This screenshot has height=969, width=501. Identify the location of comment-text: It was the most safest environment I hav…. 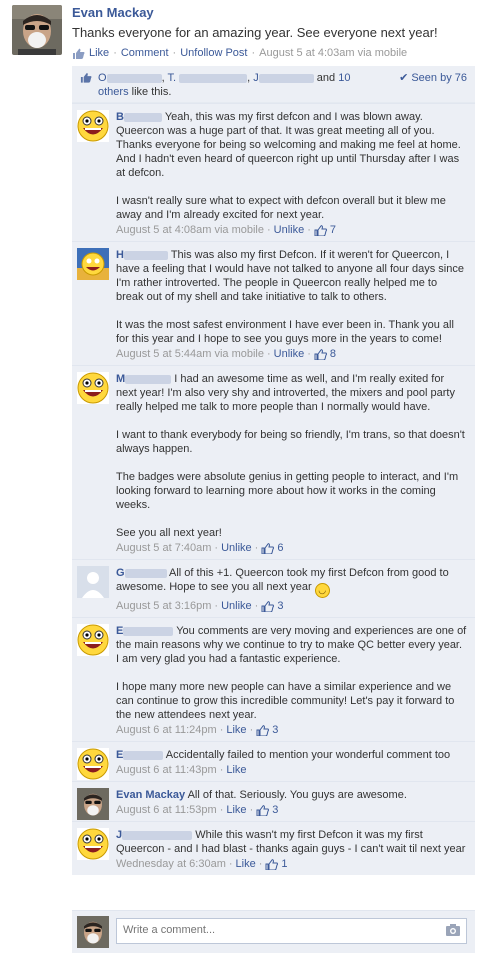
(285, 332).